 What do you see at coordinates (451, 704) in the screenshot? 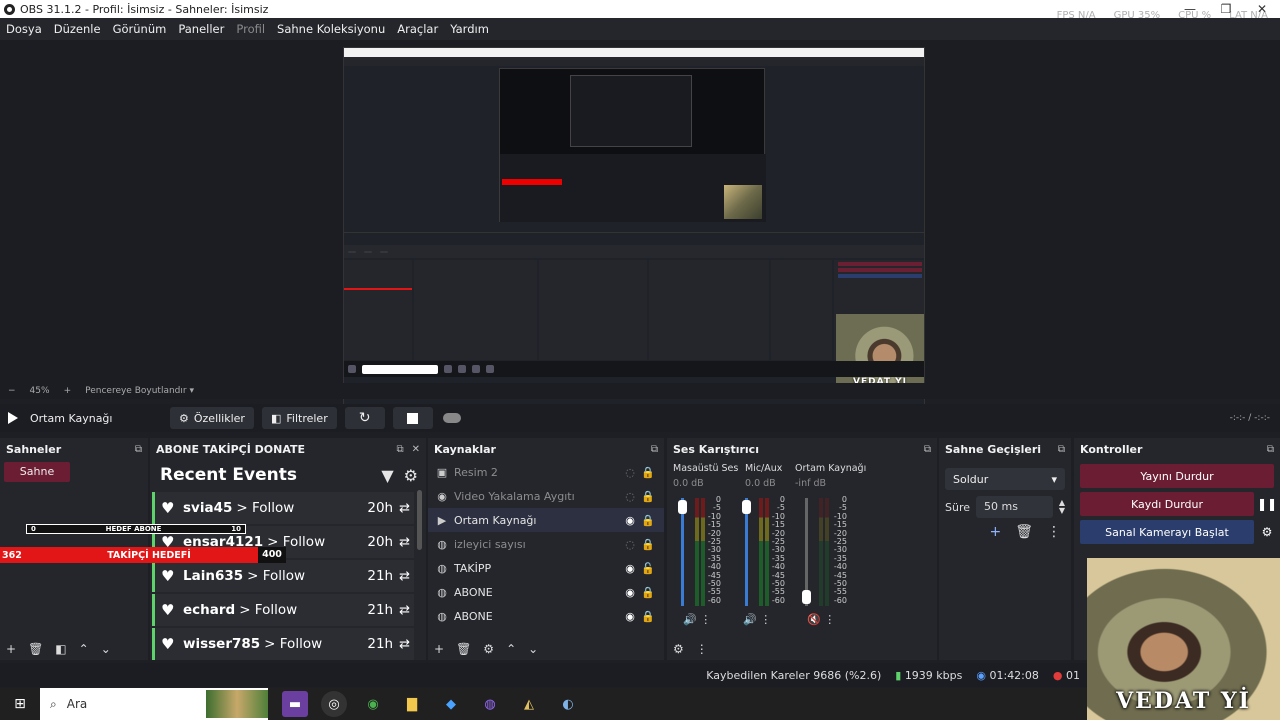
I see `app-icon: ◆` at bounding box center [451, 704].